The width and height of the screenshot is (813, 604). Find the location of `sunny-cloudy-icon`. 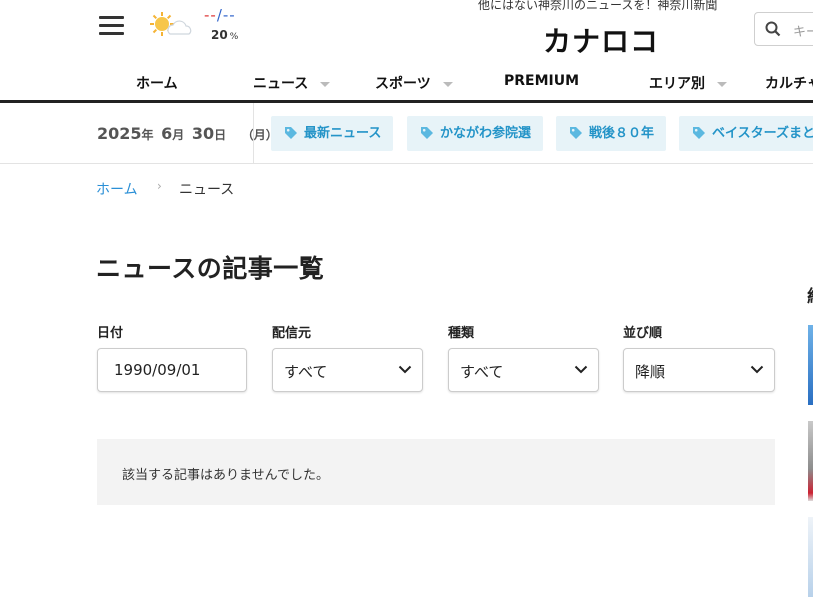

sunny-cloudy-icon is located at coordinates (173, 25).